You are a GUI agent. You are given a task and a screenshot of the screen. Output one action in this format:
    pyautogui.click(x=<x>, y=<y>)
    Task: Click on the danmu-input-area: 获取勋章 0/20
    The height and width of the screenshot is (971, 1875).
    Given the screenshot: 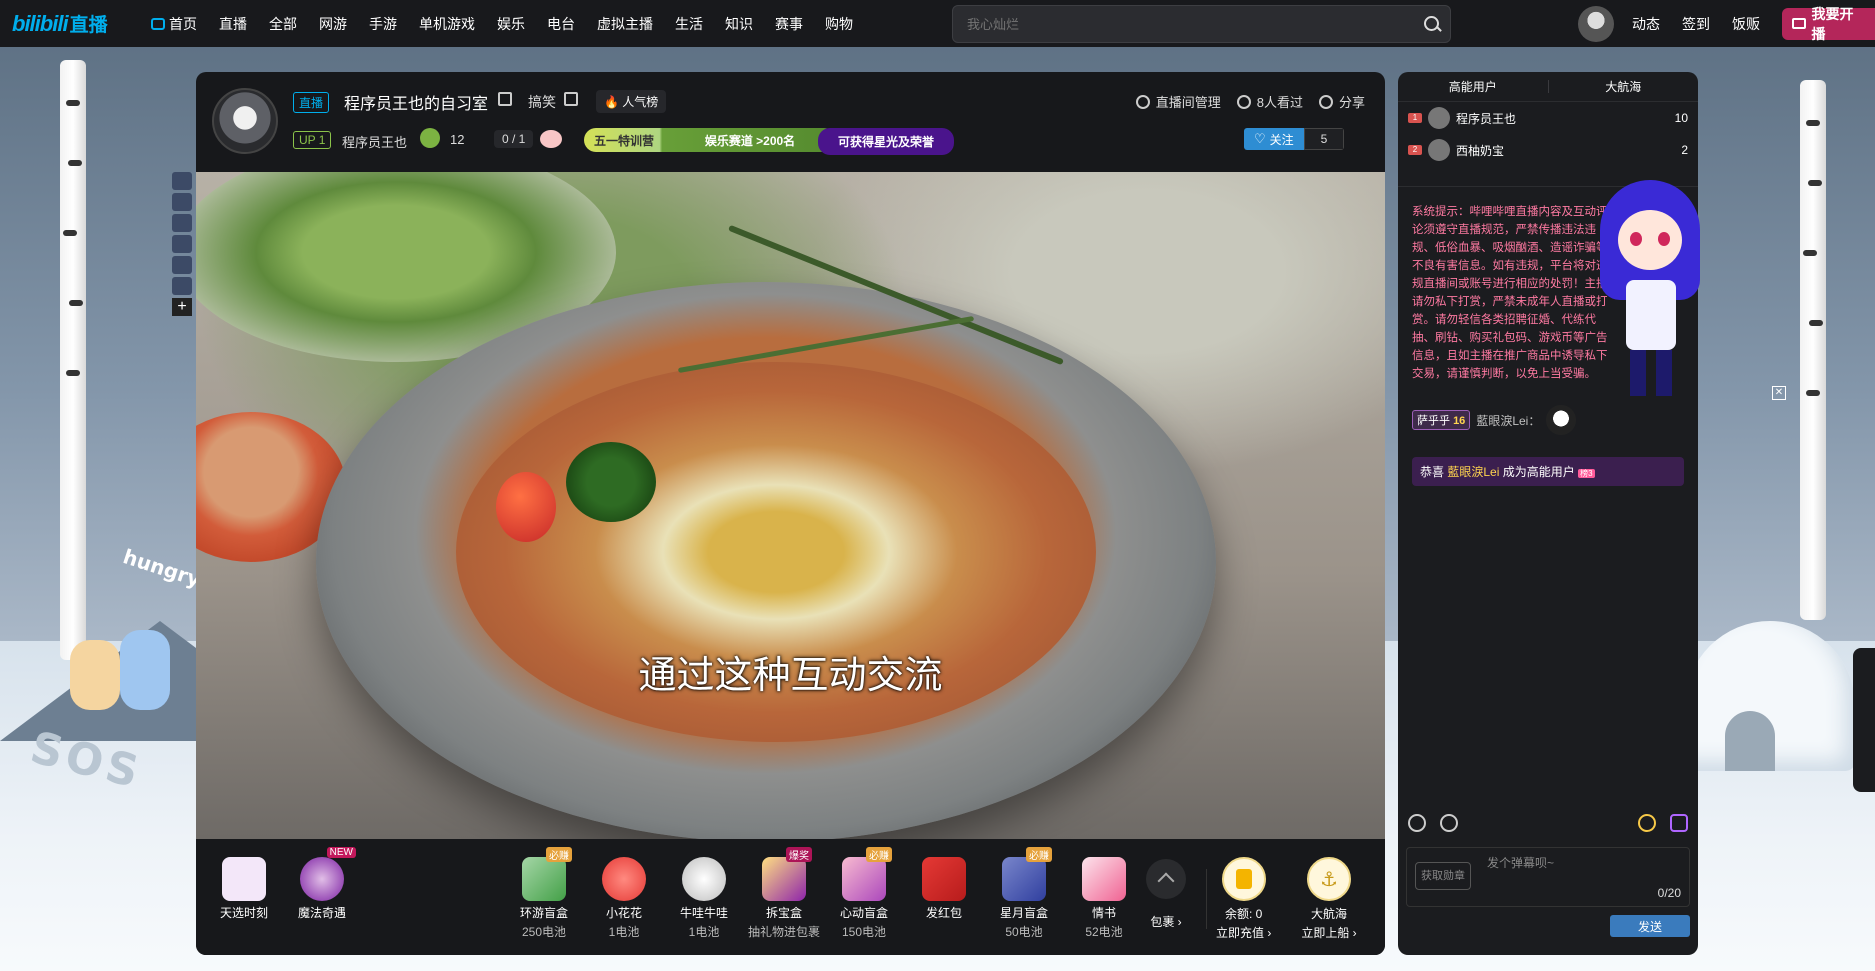 What is the action you would take?
    pyautogui.click(x=1548, y=877)
    